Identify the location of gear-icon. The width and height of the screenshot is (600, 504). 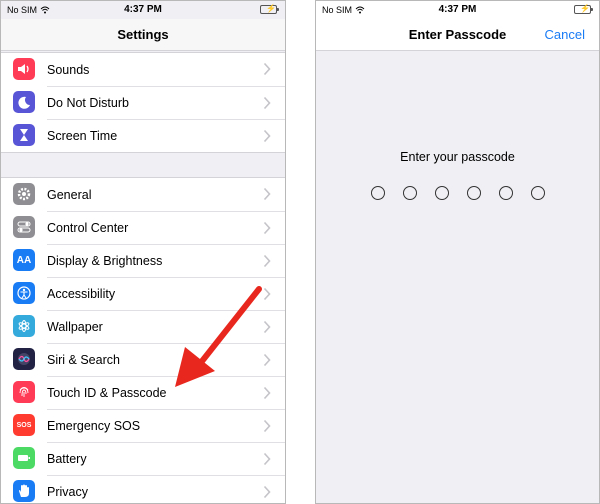
(24, 194).